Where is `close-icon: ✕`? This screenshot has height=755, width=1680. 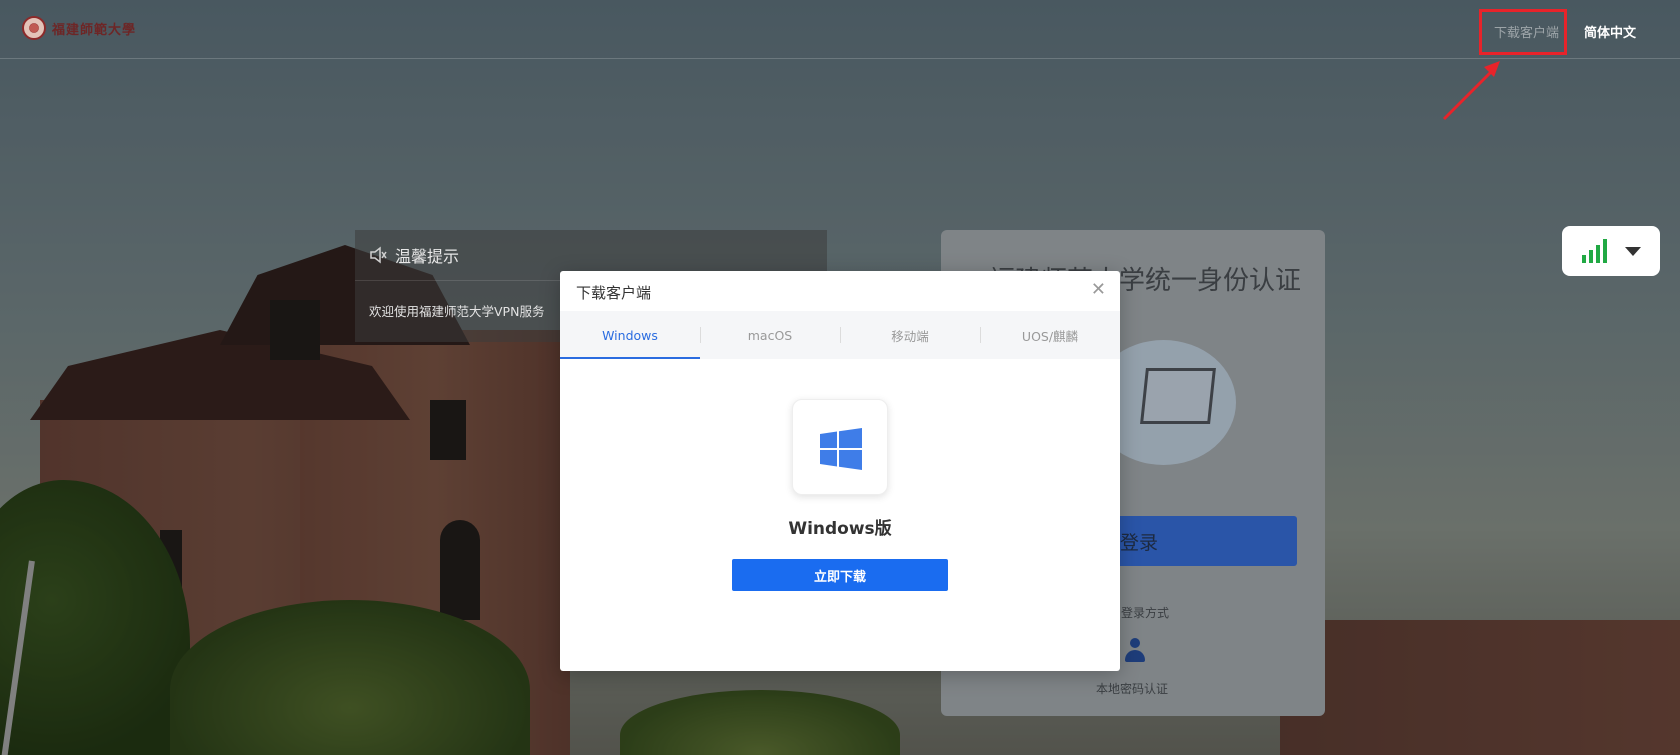 close-icon: ✕ is located at coordinates (1098, 290).